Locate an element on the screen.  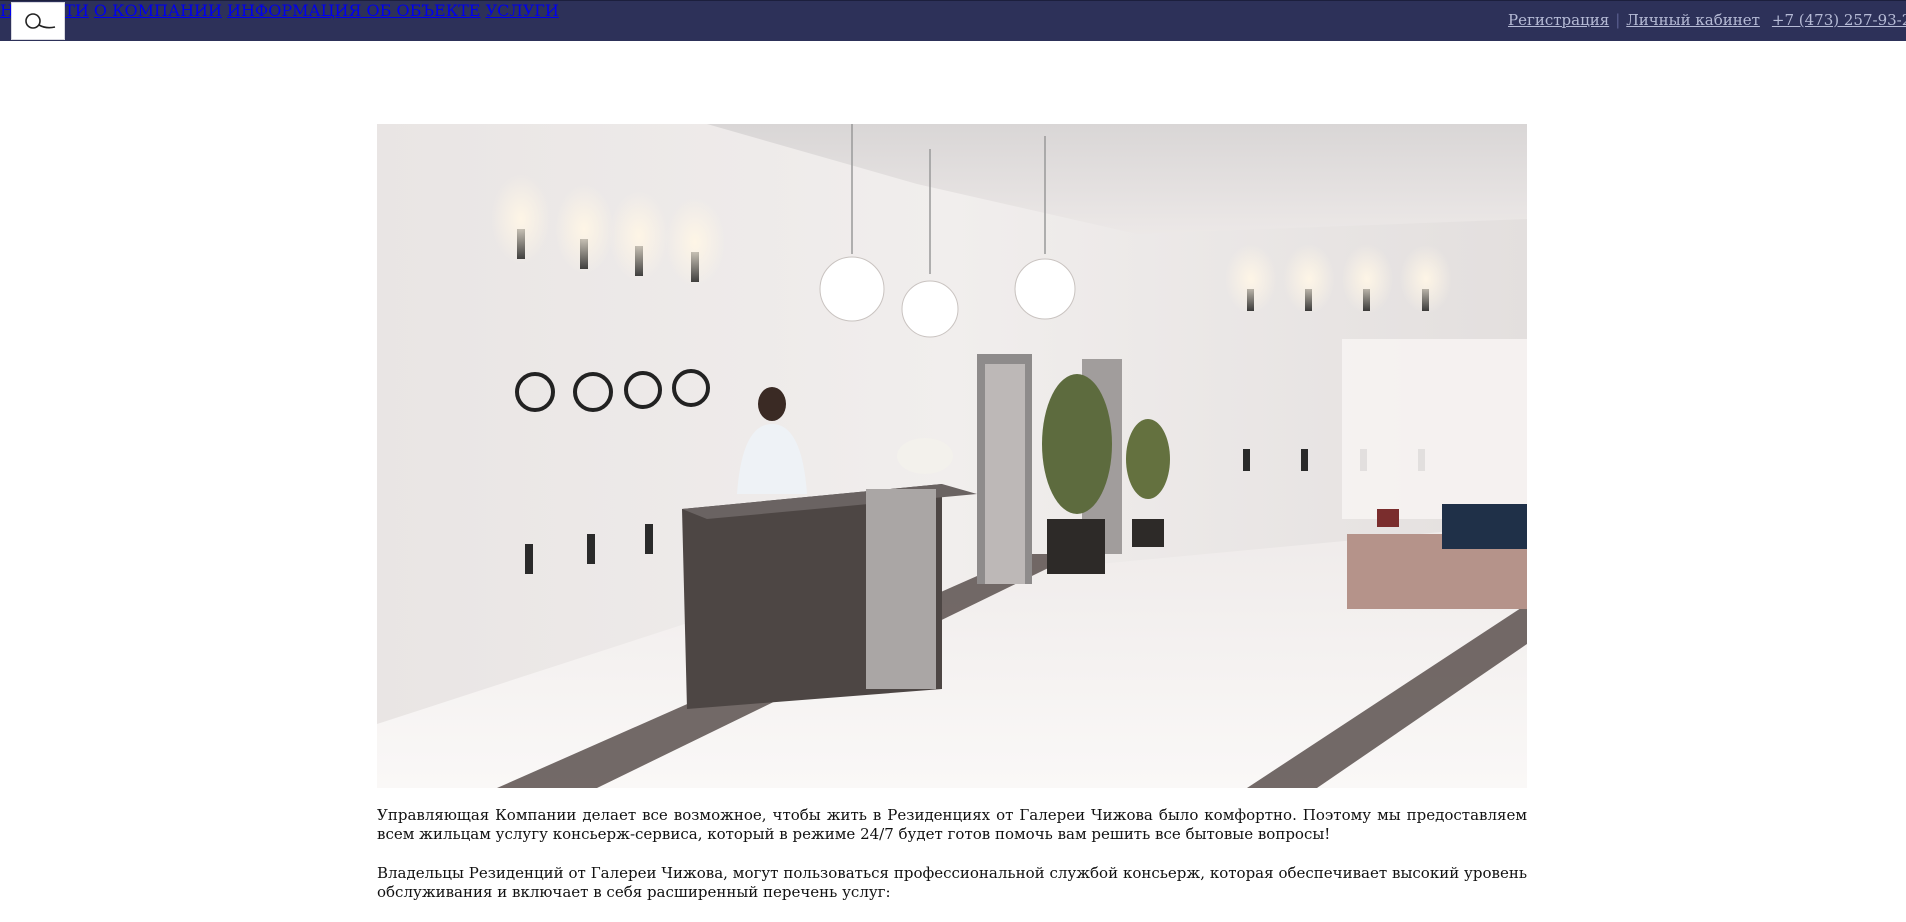
nav-about-company: О КОМПАНИИ is located at coordinates (158, 10).